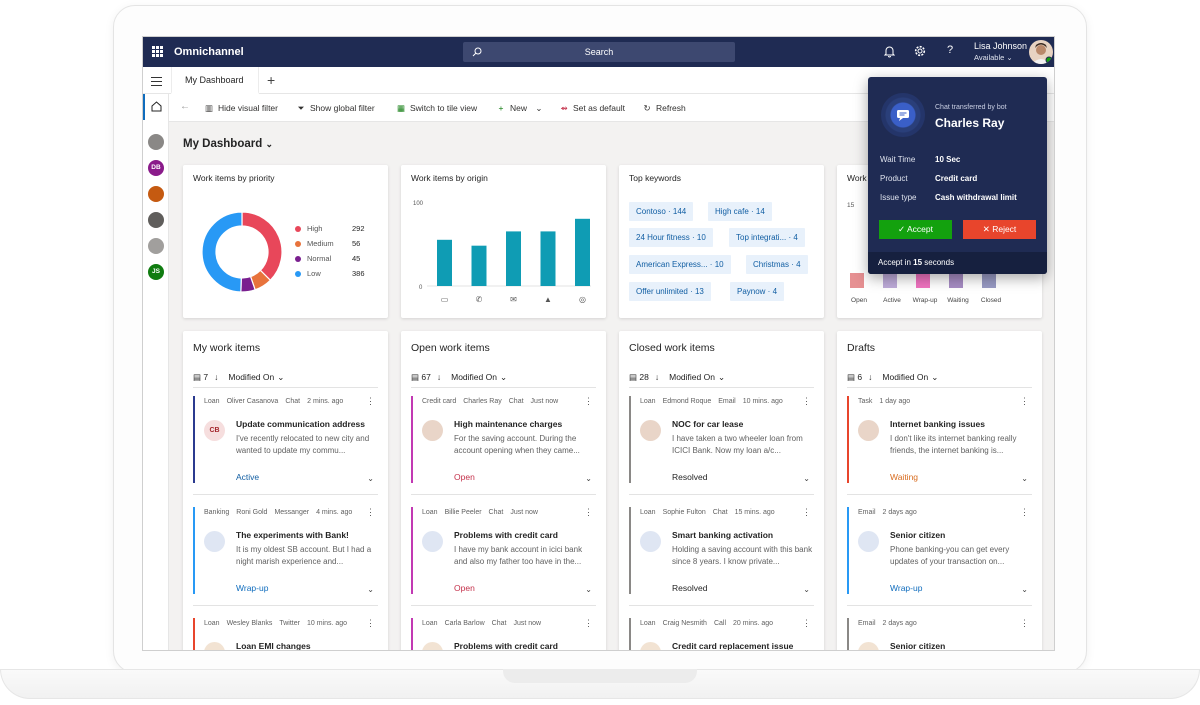 This screenshot has width=1200, height=705. Describe the element at coordinates (671, 237) in the screenshot. I see `keyword-chip: 24 Hour fitness · 10` at that location.